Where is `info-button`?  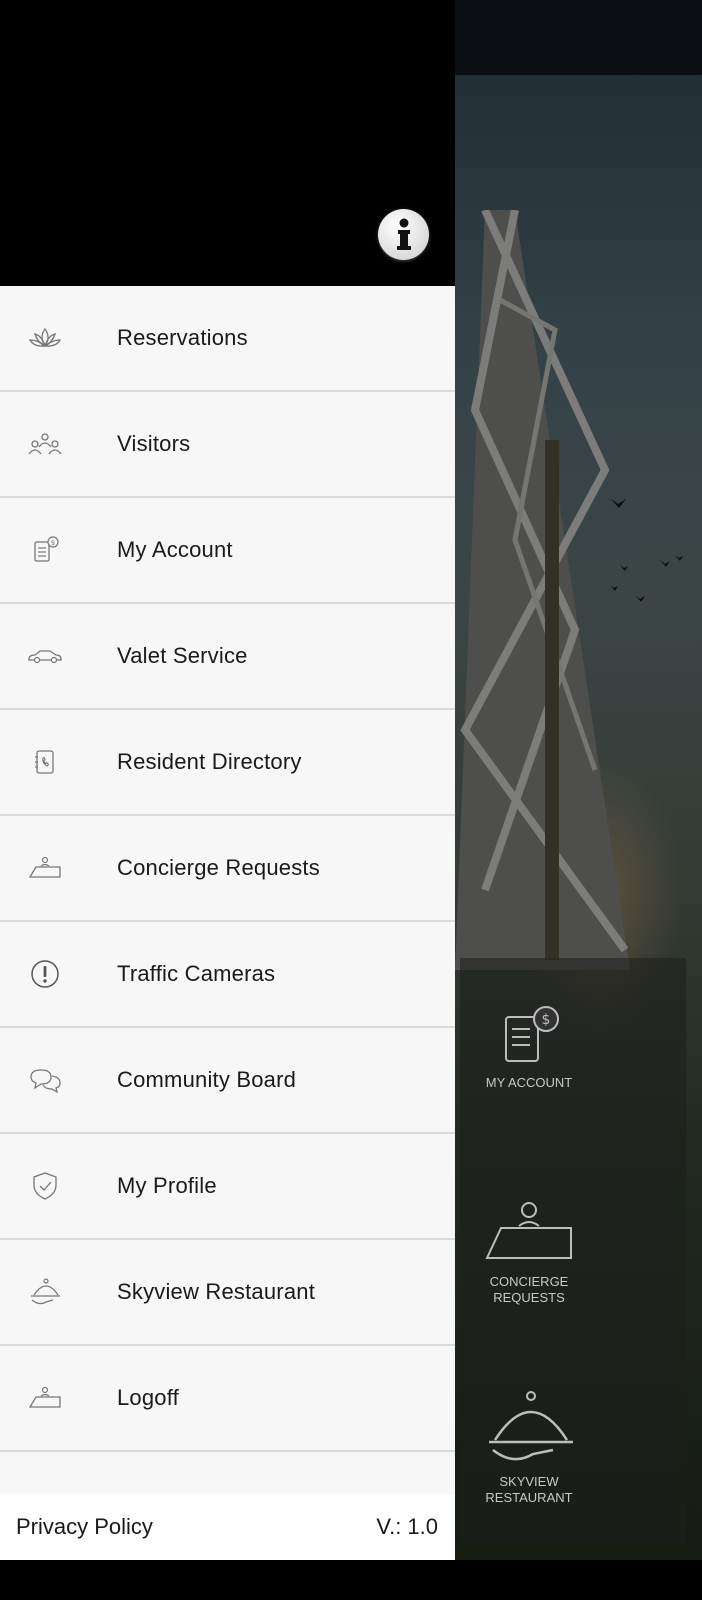 info-button is located at coordinates (403, 234).